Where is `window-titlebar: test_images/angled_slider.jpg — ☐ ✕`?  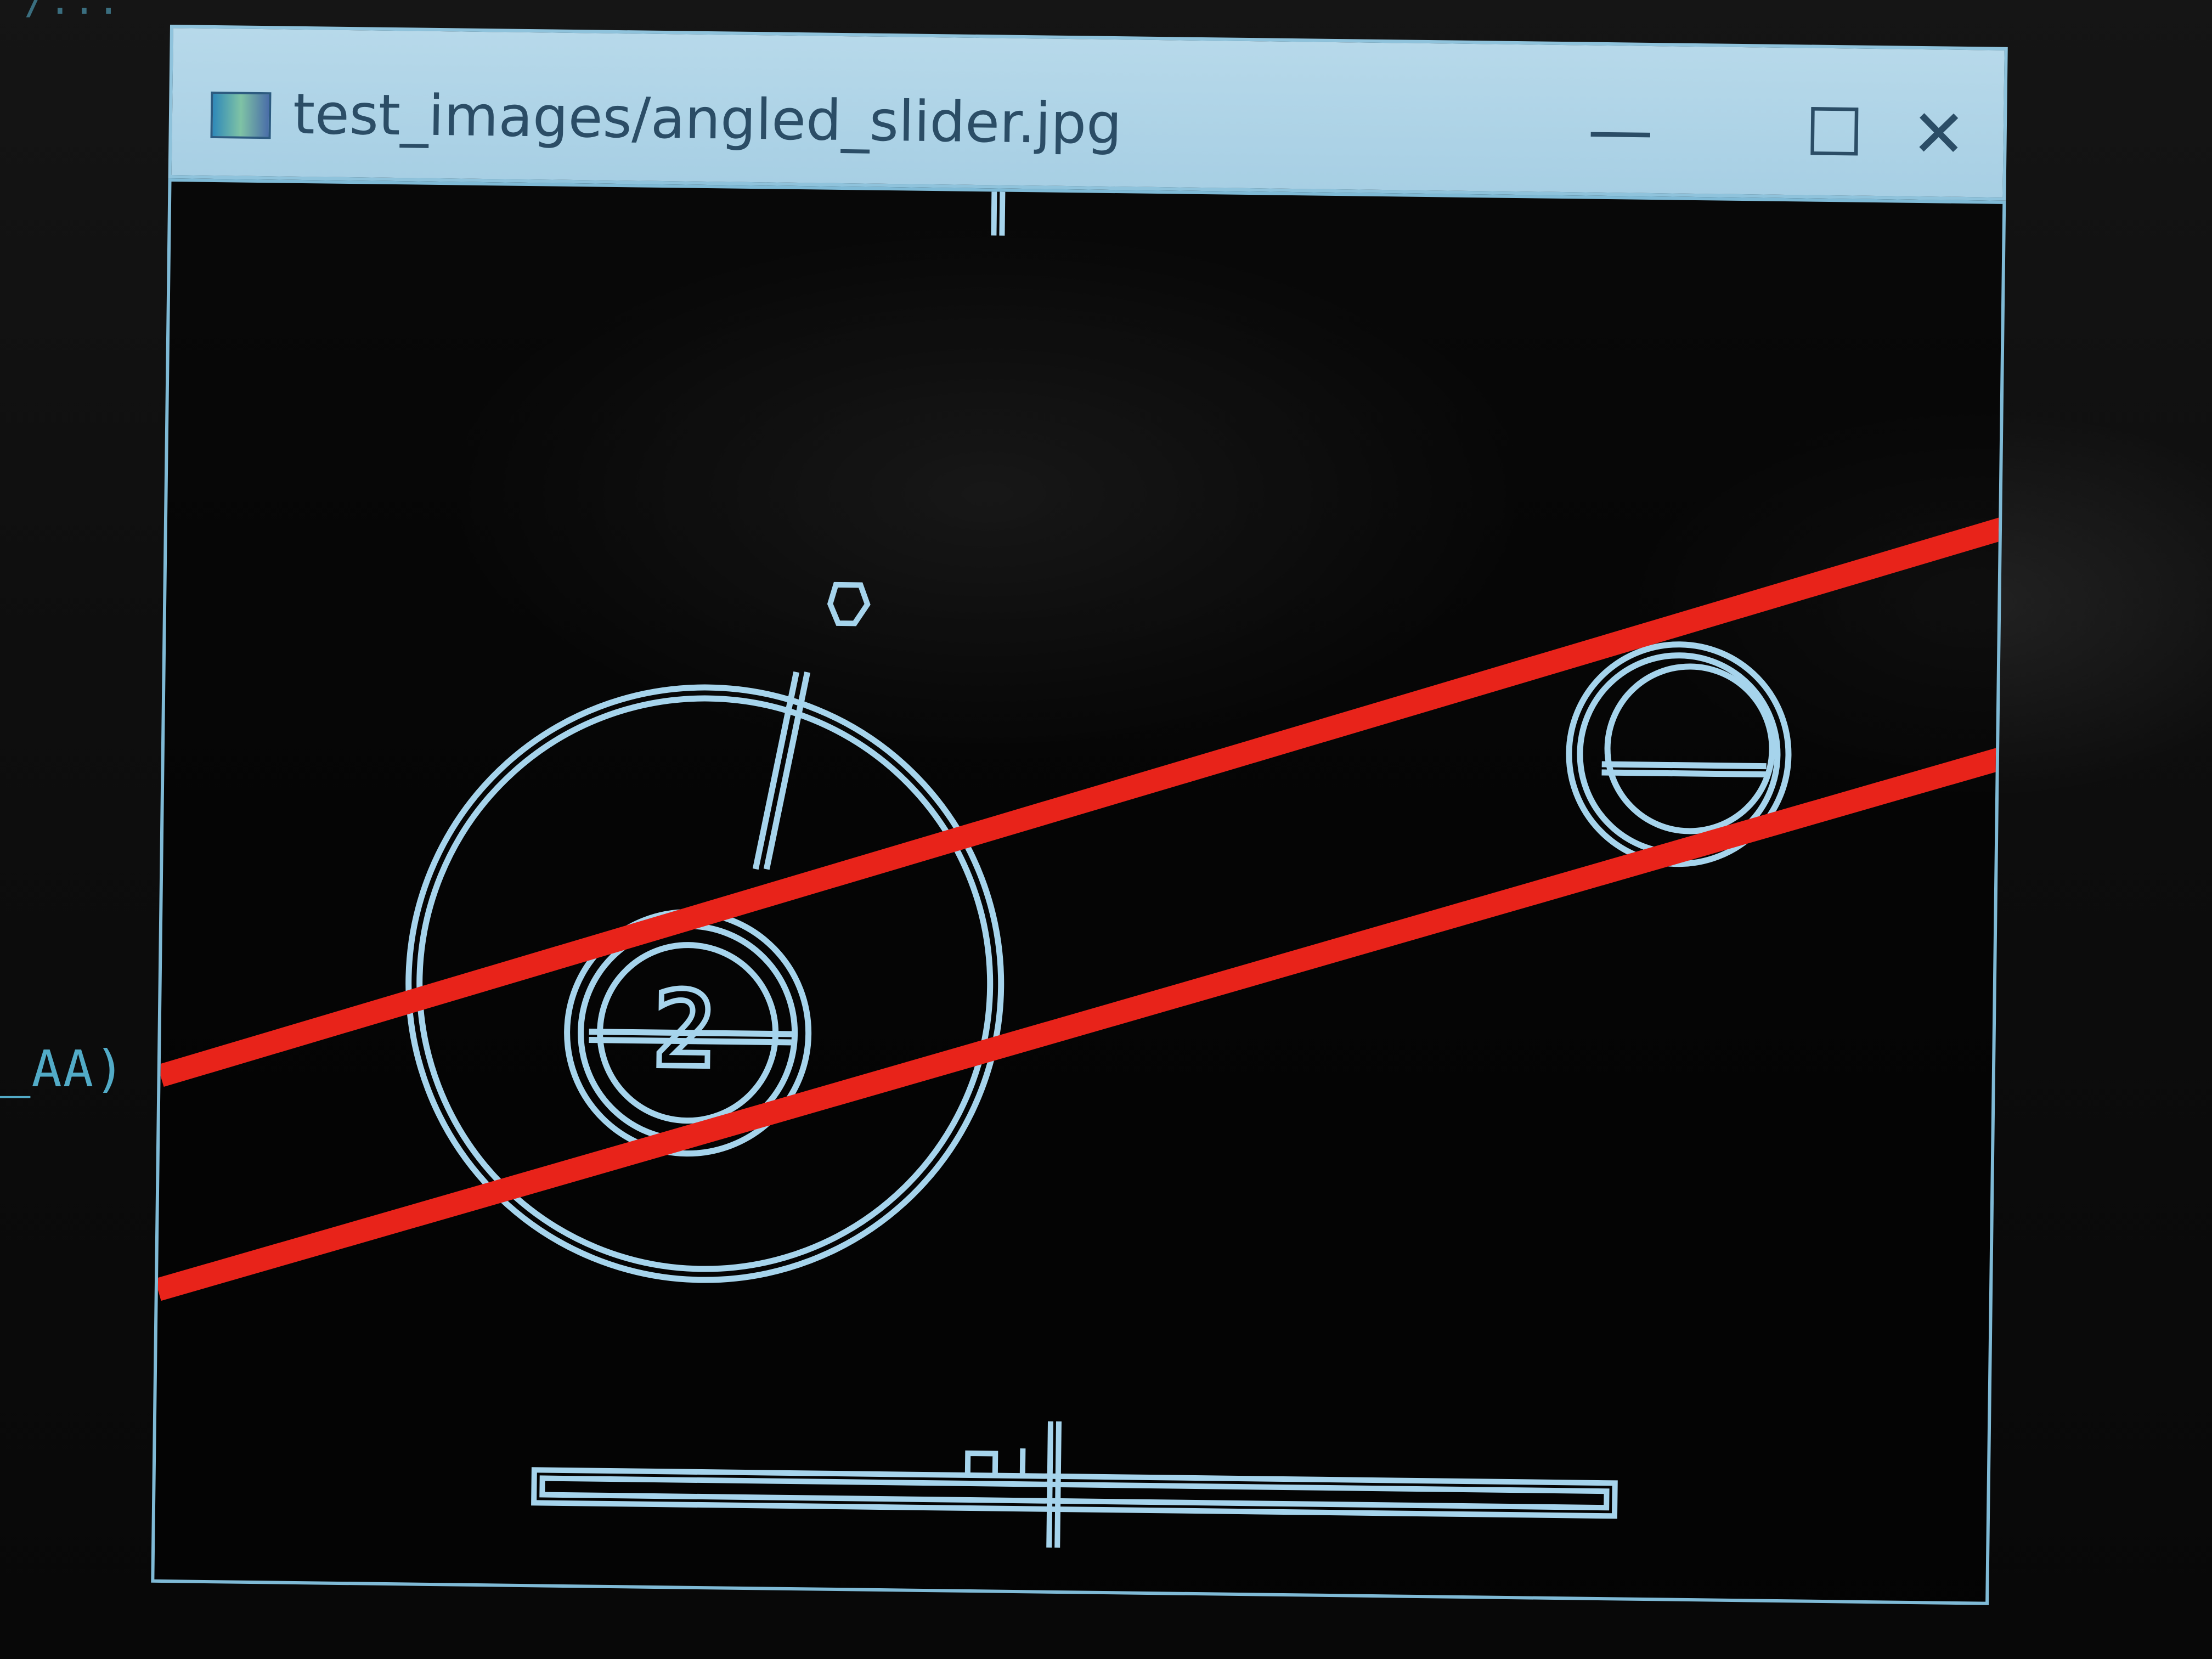
window-titlebar: test_images/angled_slider.jpg — ☐ ✕ is located at coordinates (1088, 113).